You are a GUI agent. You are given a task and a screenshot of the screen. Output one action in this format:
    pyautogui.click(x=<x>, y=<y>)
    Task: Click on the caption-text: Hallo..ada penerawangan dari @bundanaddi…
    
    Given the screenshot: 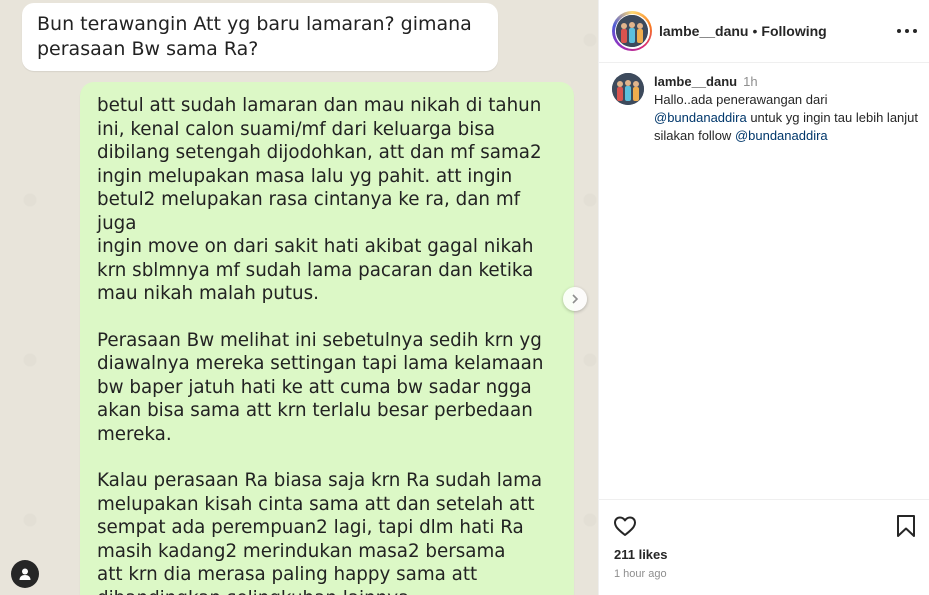 What is the action you would take?
    pyautogui.click(x=788, y=118)
    